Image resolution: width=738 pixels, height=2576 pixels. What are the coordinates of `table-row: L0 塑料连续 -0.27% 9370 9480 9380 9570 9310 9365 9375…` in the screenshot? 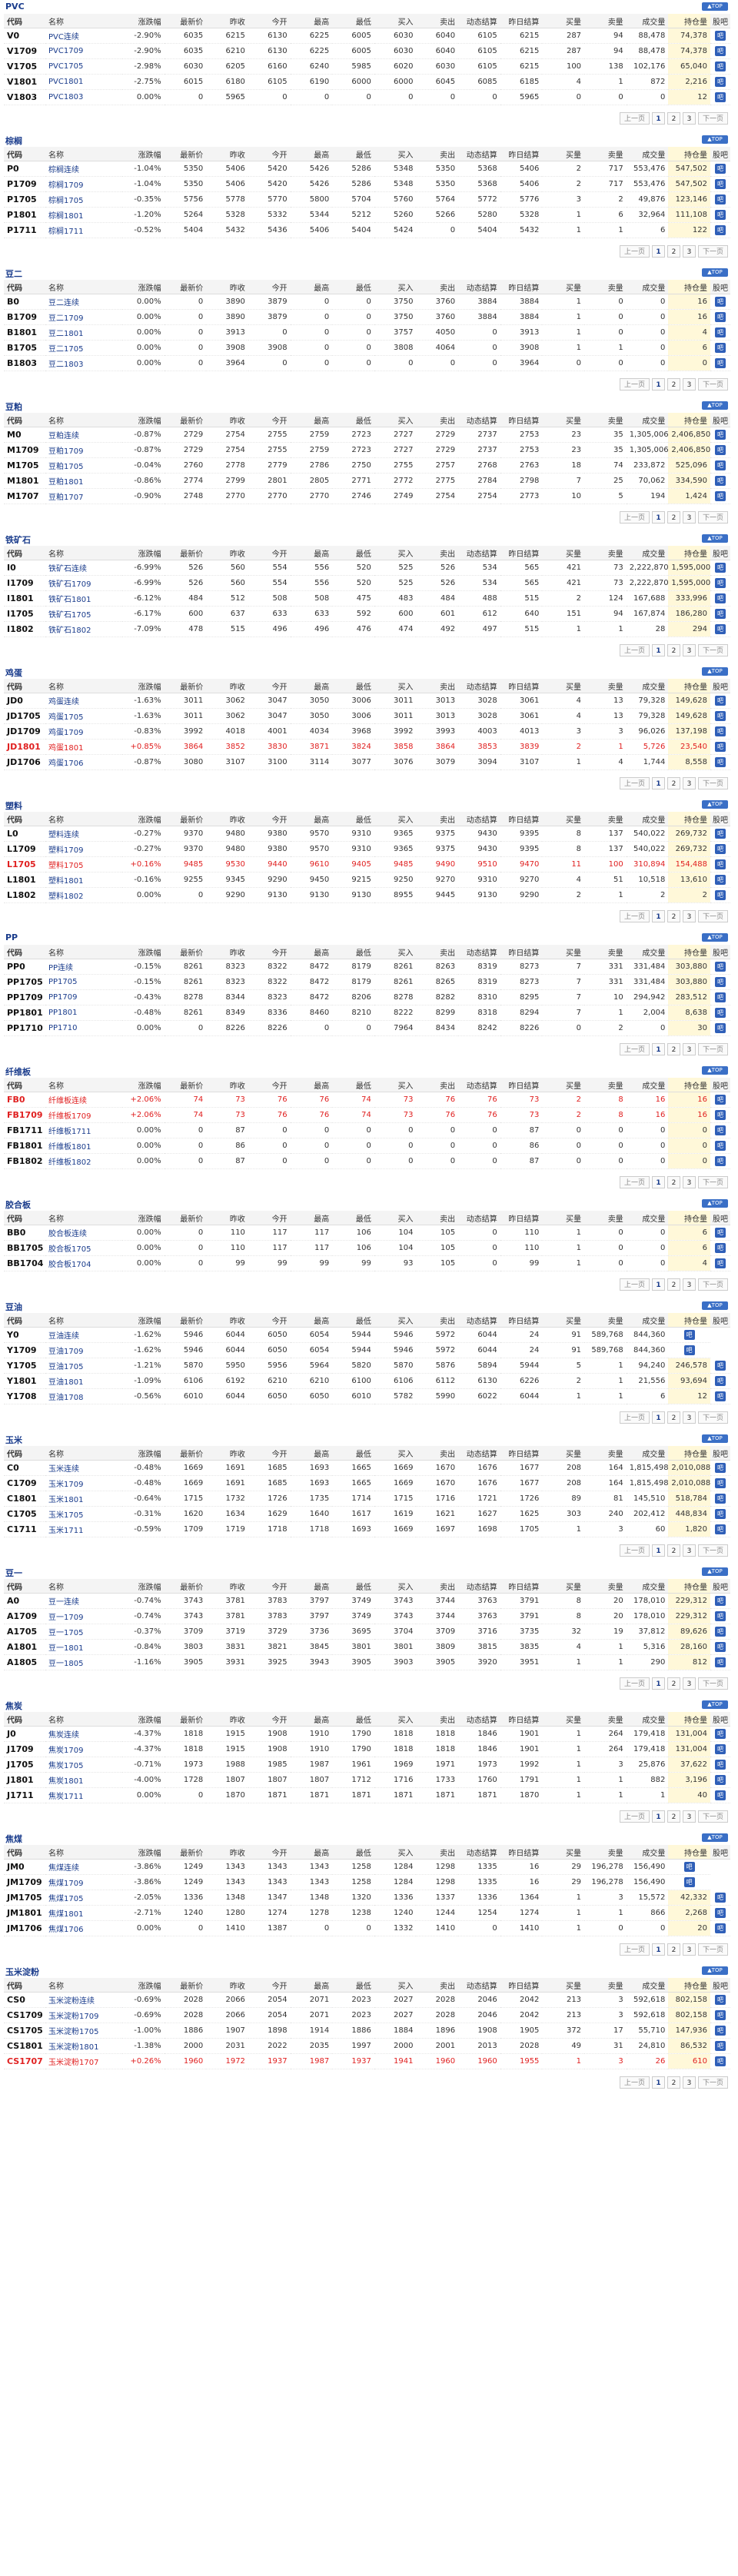 It's located at (367, 834).